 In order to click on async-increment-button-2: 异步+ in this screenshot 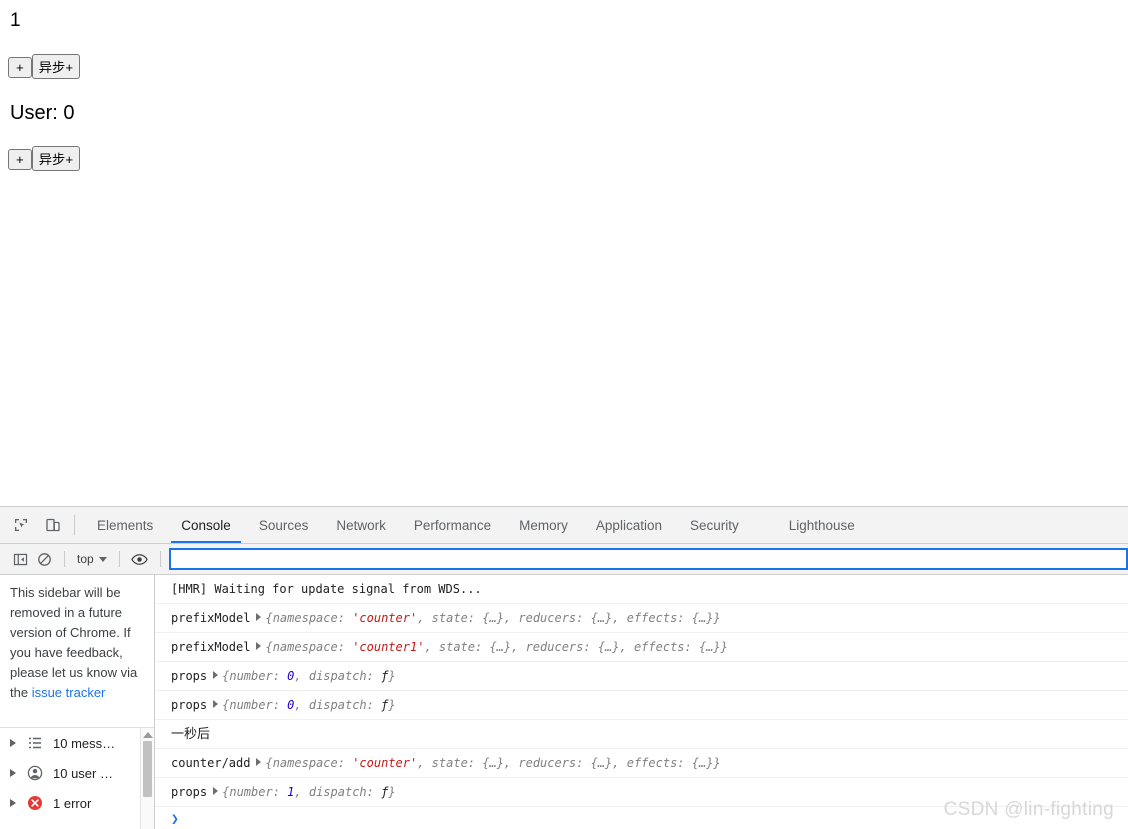, I will do `click(56, 158)`.